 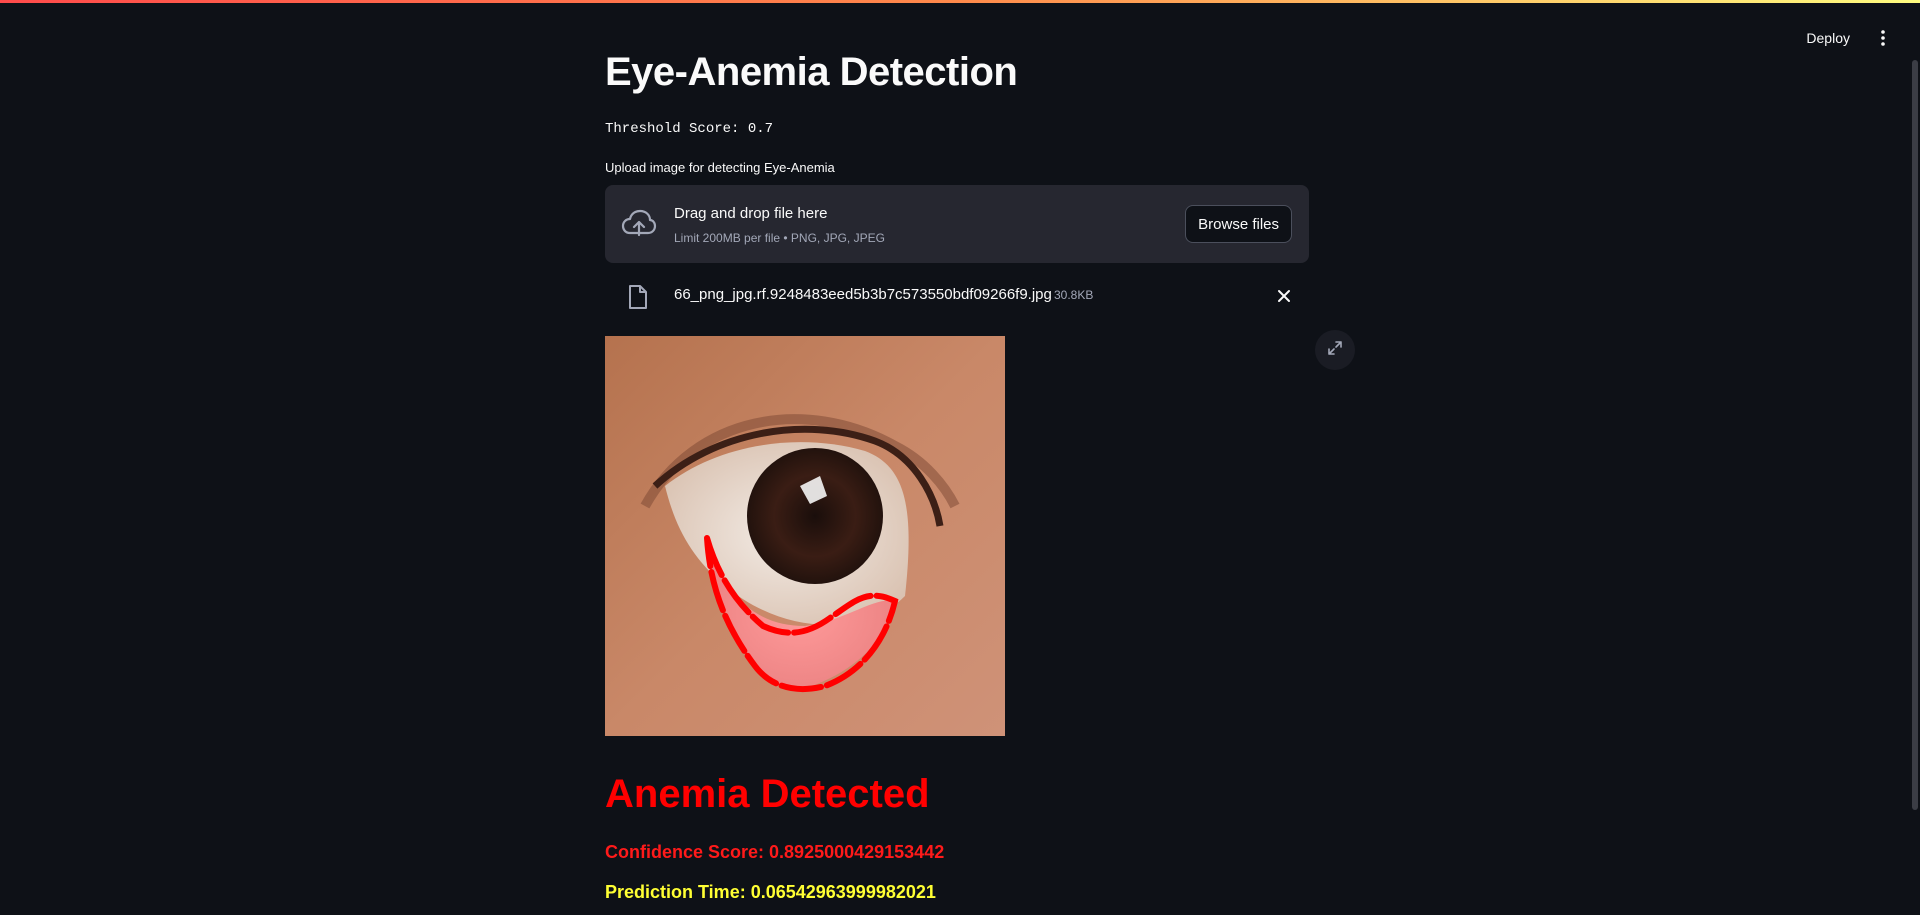 What do you see at coordinates (1915, 435) in the screenshot?
I see `page-scrollbar` at bounding box center [1915, 435].